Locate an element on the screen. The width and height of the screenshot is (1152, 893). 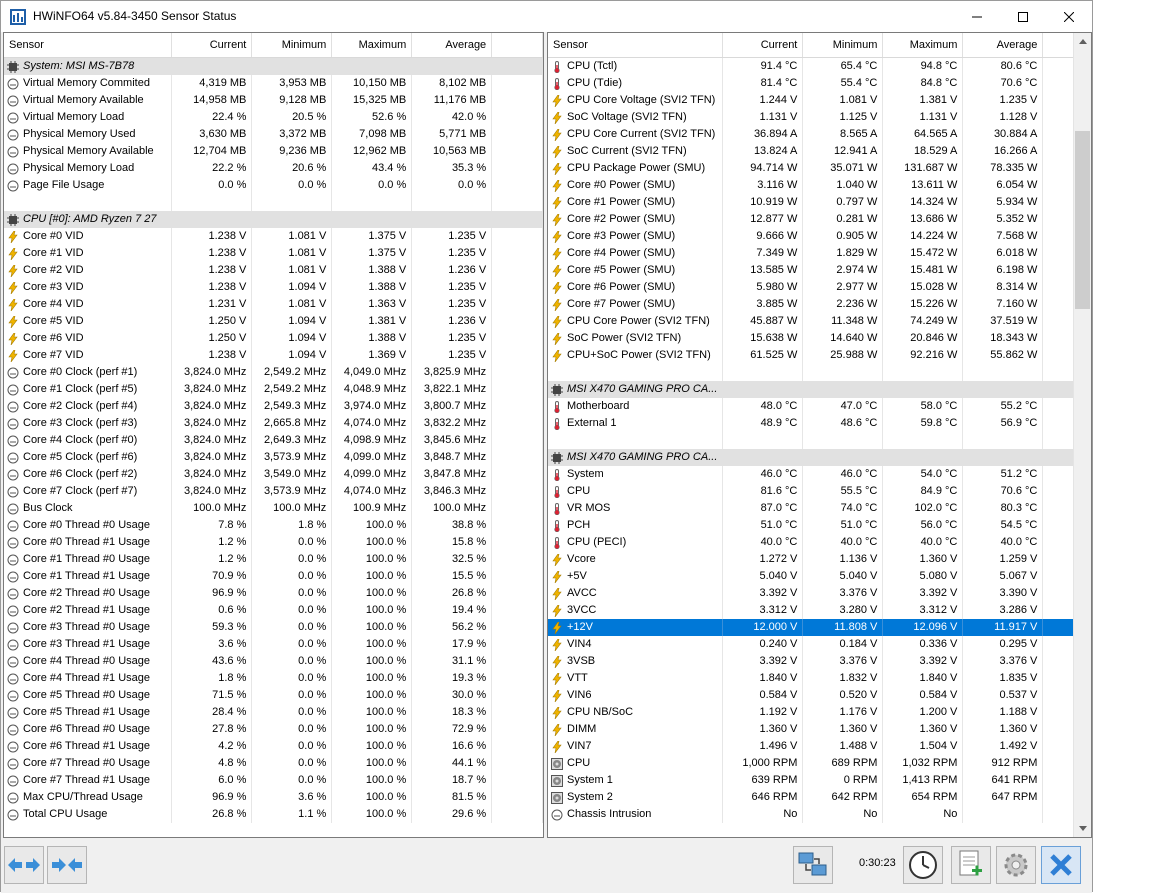
sensor-row: System 46.0 °C 46.0 °C 54.0 °C 51.2 °C is located at coordinates (817, 474).